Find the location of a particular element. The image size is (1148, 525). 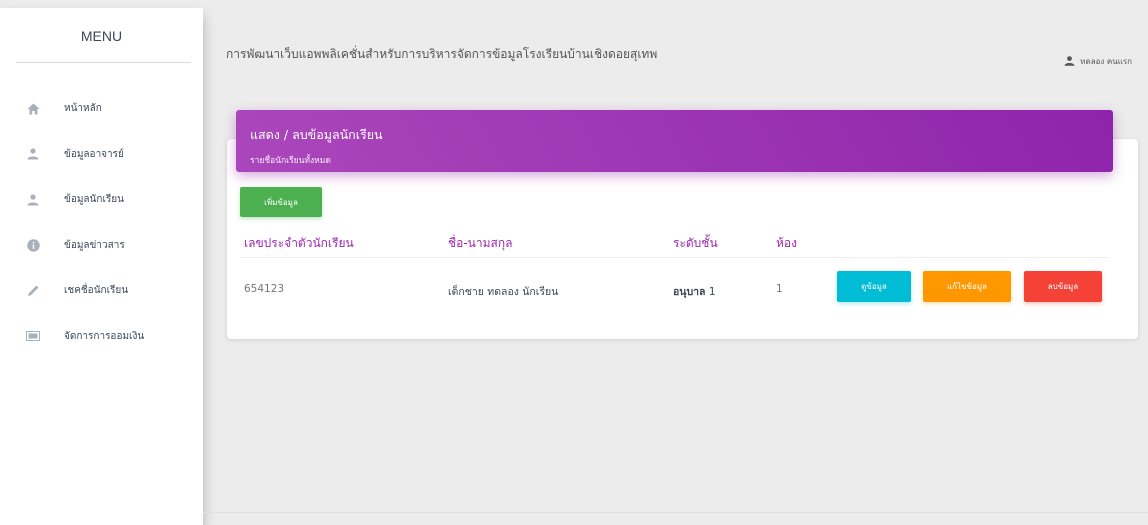

money-icon is located at coordinates (33, 336).